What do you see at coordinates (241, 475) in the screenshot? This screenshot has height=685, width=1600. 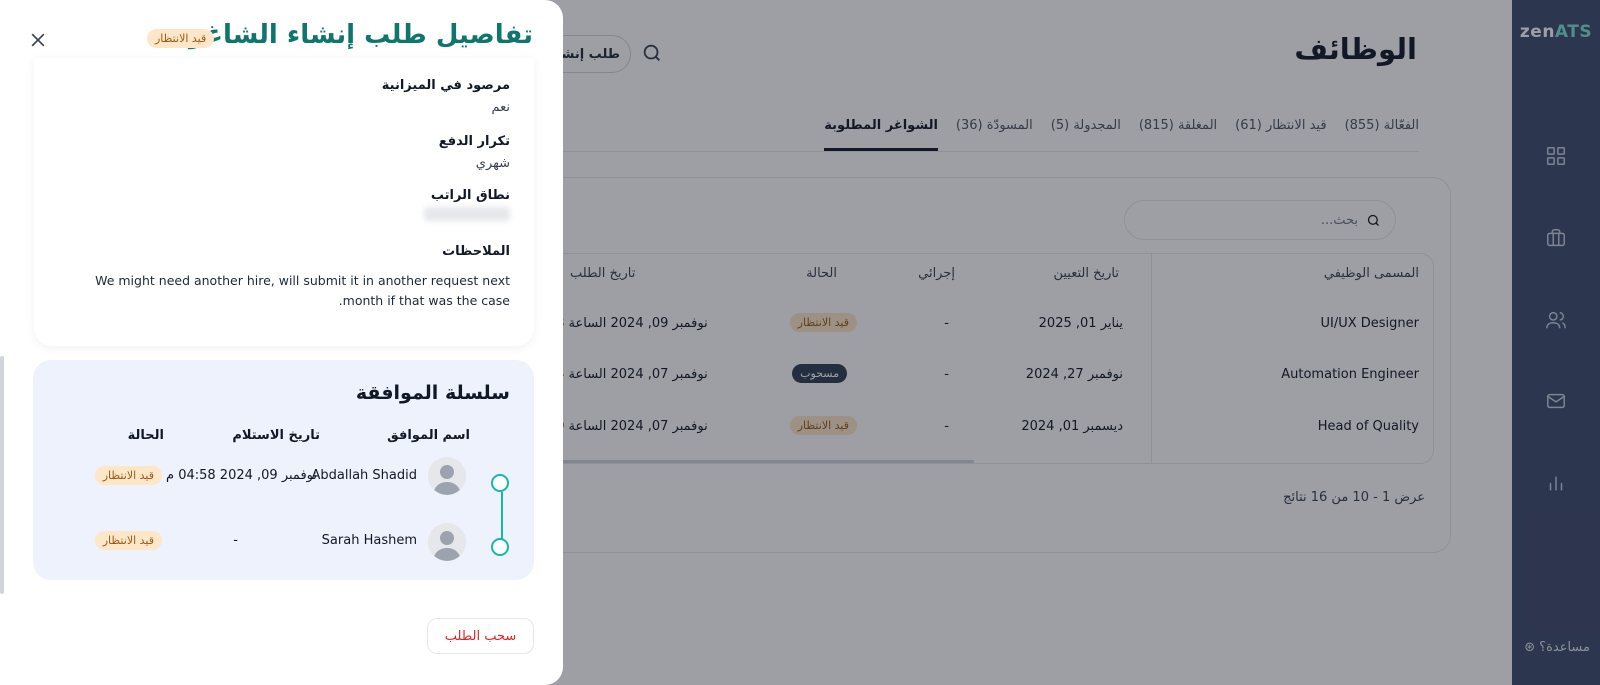 I see `approver-1-received-date: نوفمبر 09, 2024 04:58 م` at bounding box center [241, 475].